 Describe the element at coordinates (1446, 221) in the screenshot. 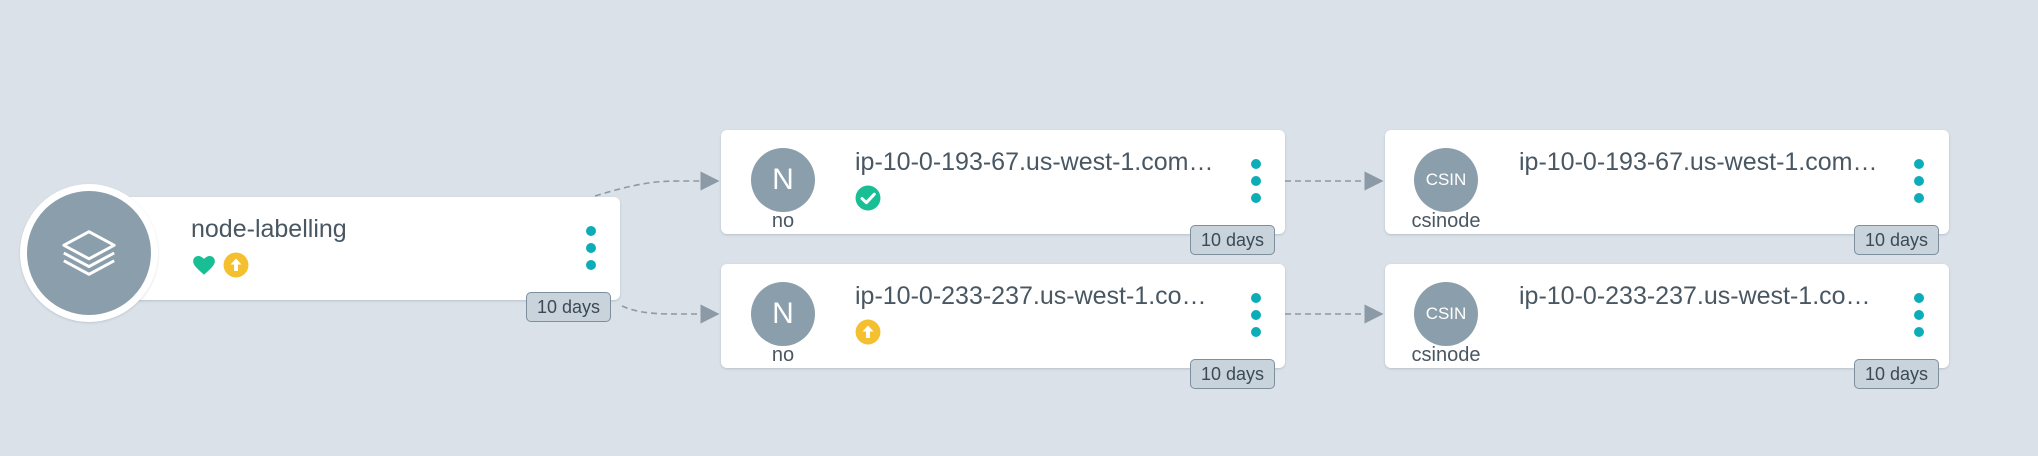

I see `csinode-kind-label-1: csinode` at that location.